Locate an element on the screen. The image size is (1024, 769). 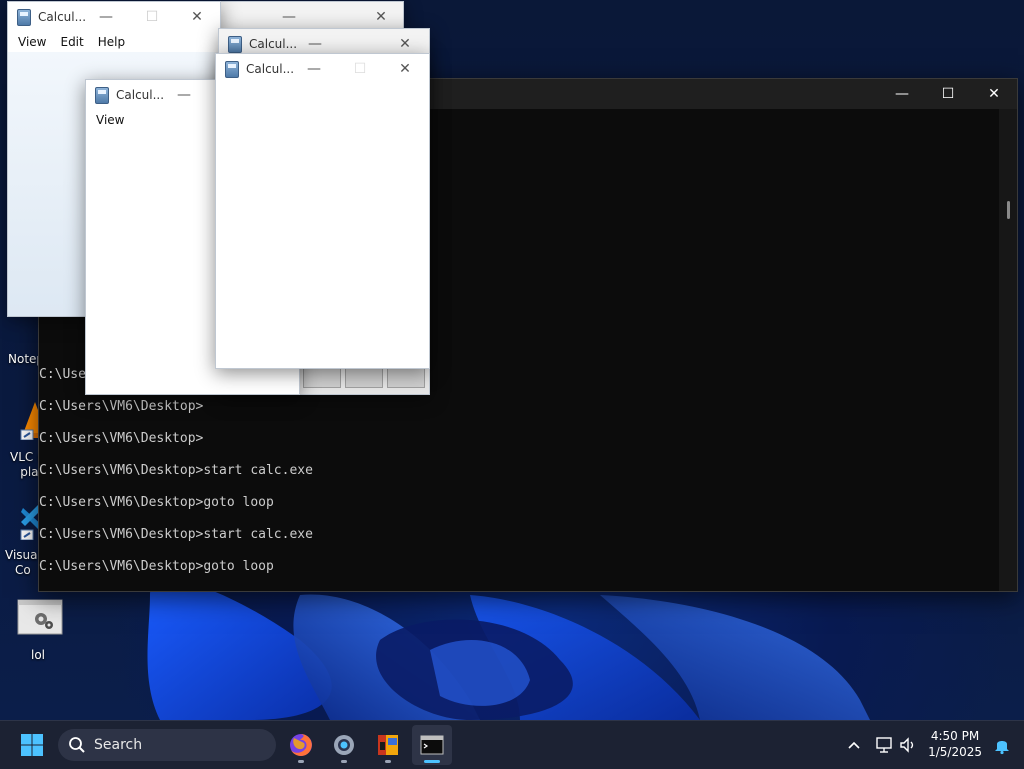
calculator-window: — ✕ is located at coordinates (312, 16).